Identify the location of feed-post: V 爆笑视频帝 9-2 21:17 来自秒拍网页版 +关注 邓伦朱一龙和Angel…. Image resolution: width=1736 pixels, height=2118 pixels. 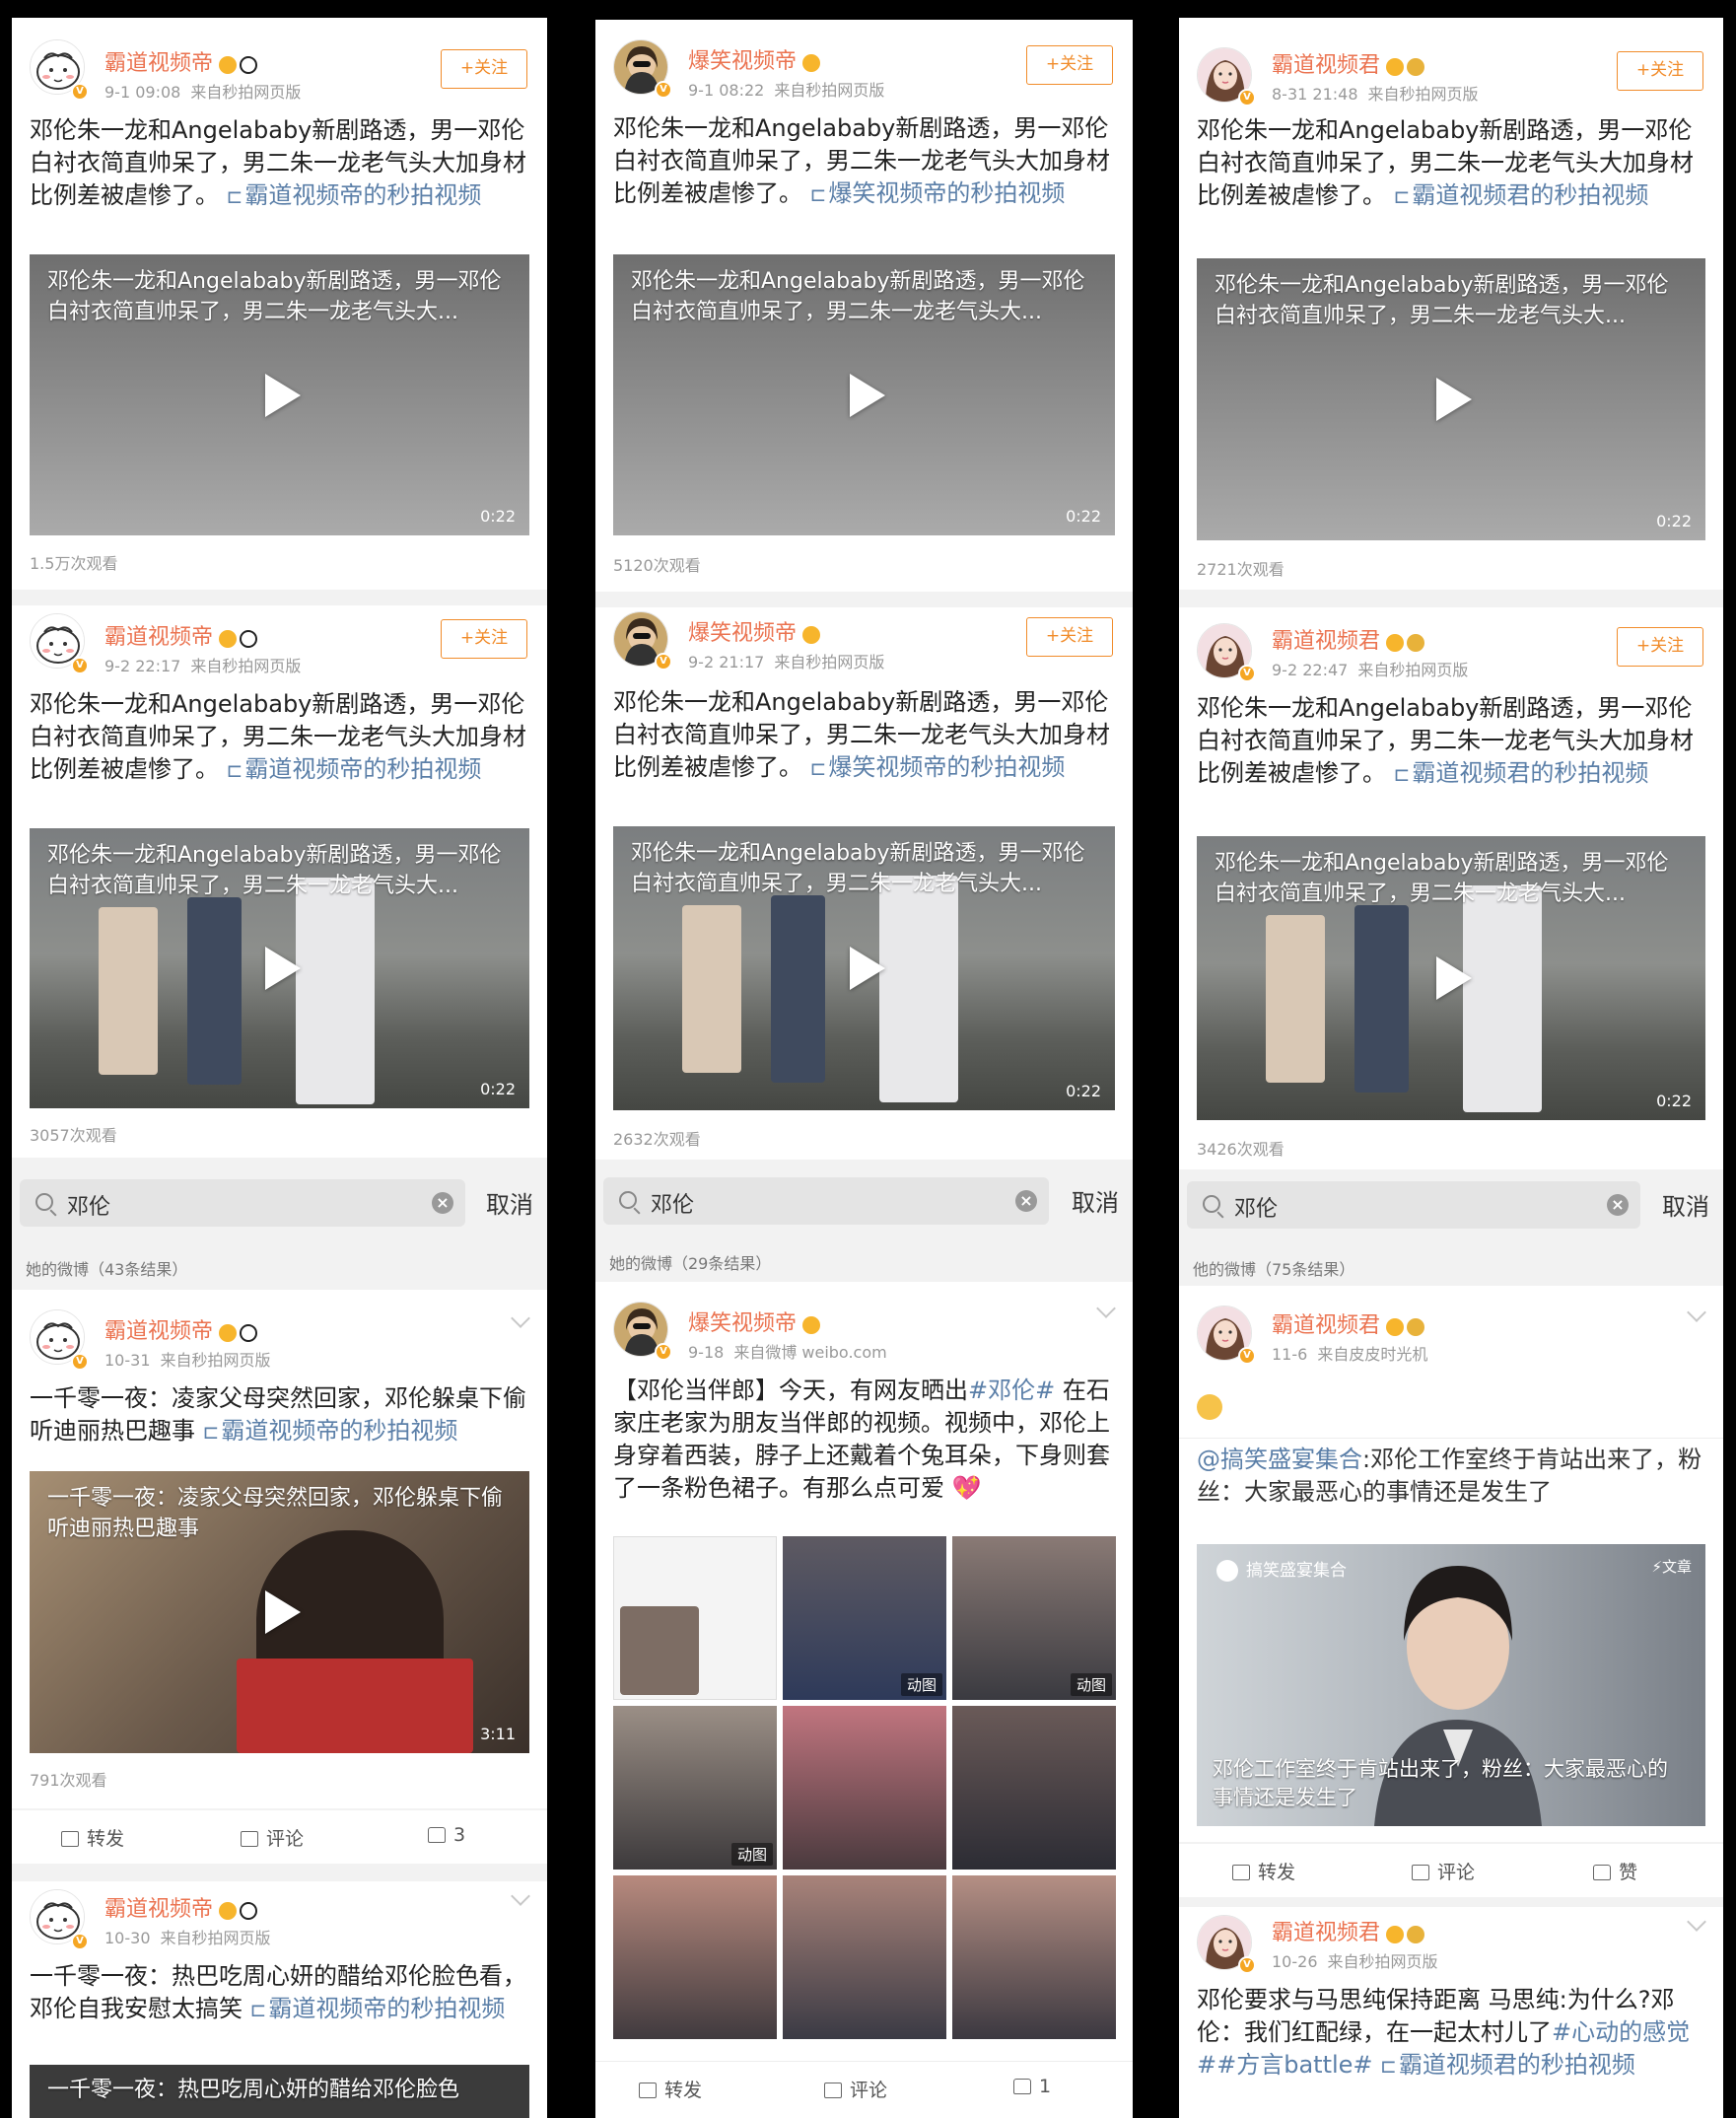
(864, 883).